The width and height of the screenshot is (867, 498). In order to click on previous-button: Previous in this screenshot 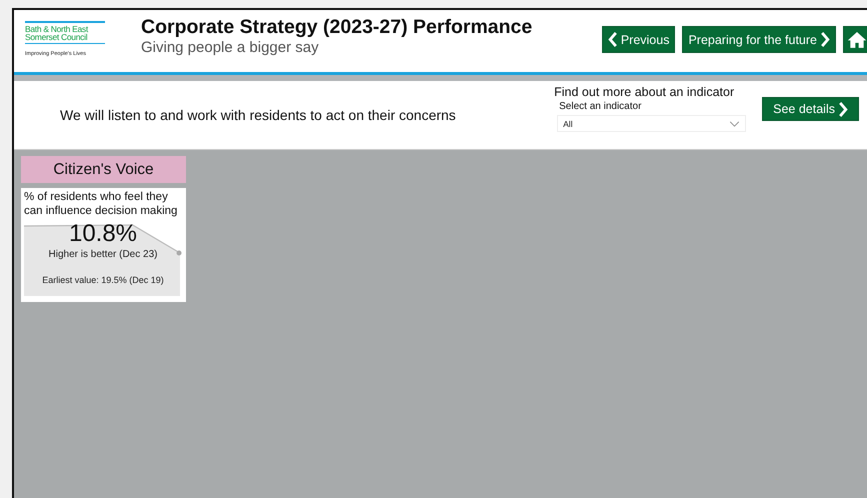, I will do `click(639, 39)`.